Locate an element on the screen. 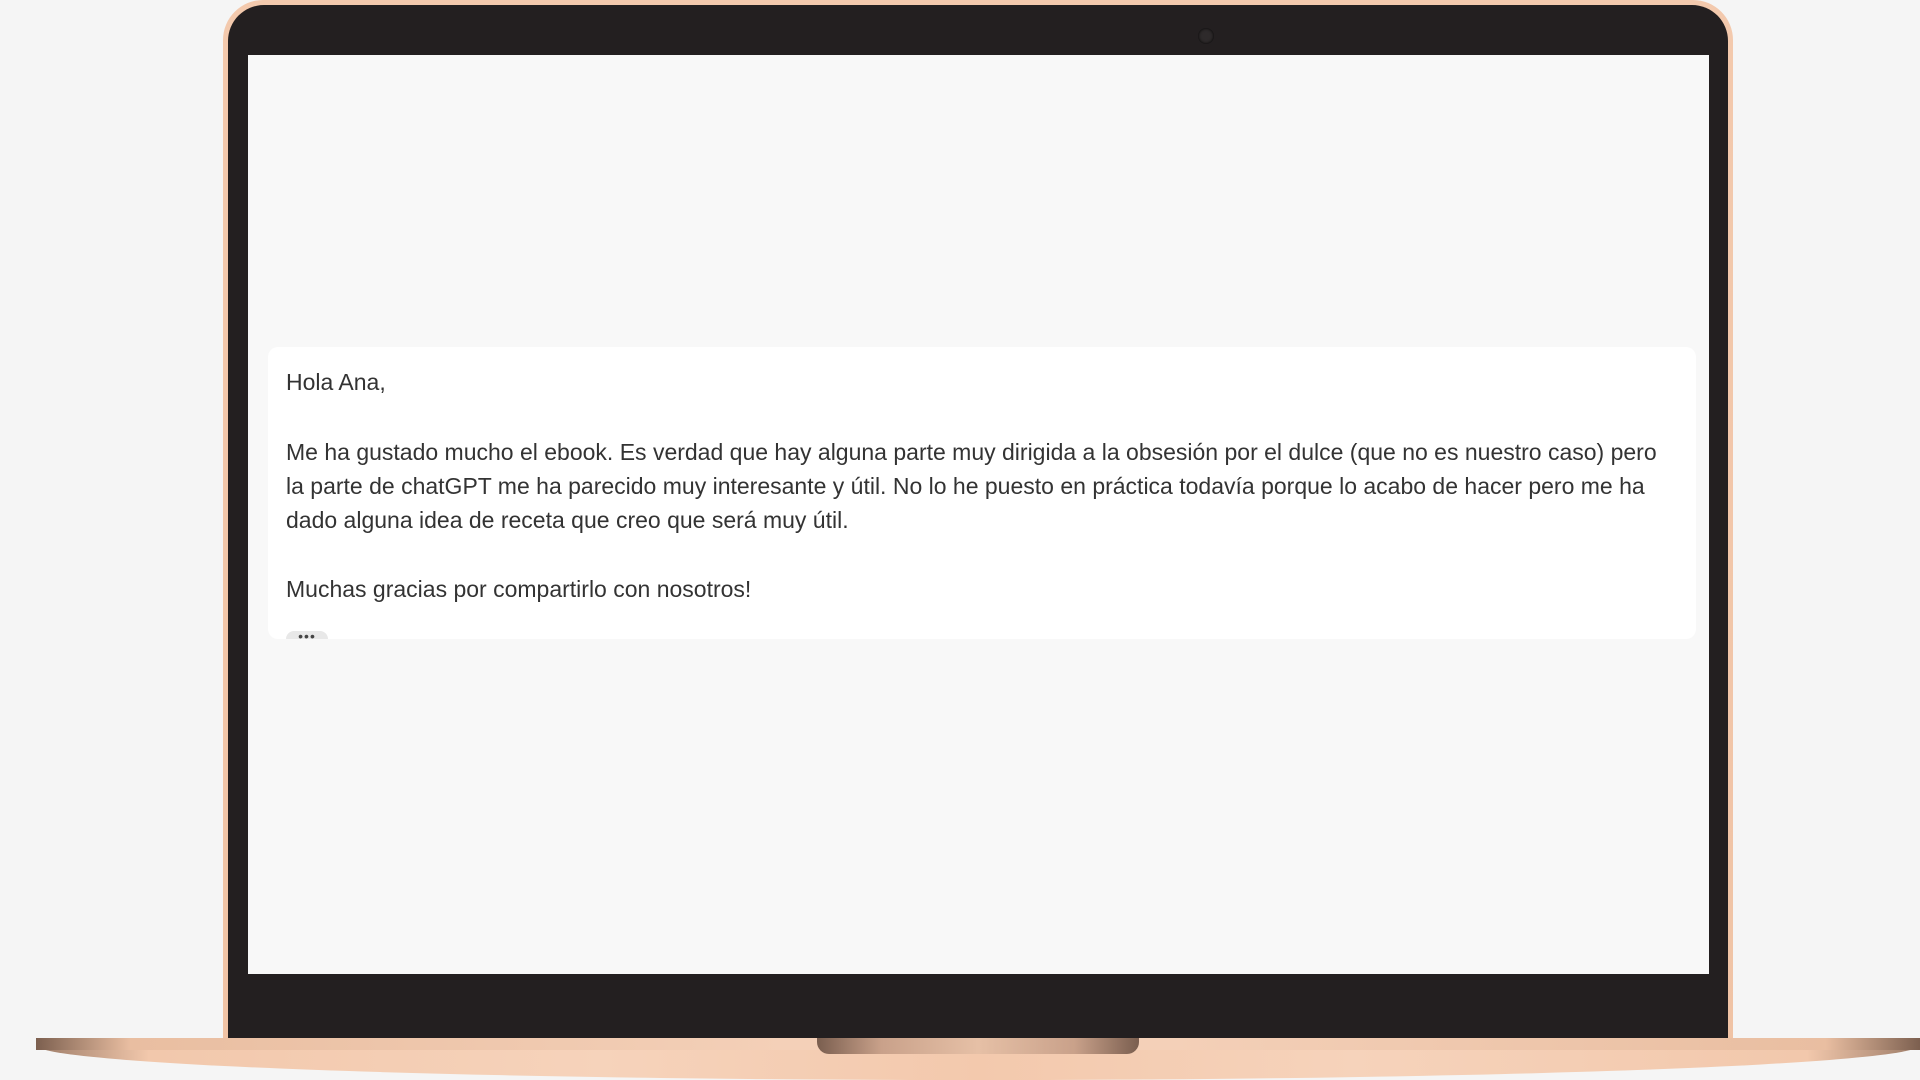 The width and height of the screenshot is (1920, 1080). laptop-opening-notch is located at coordinates (978, 1046).